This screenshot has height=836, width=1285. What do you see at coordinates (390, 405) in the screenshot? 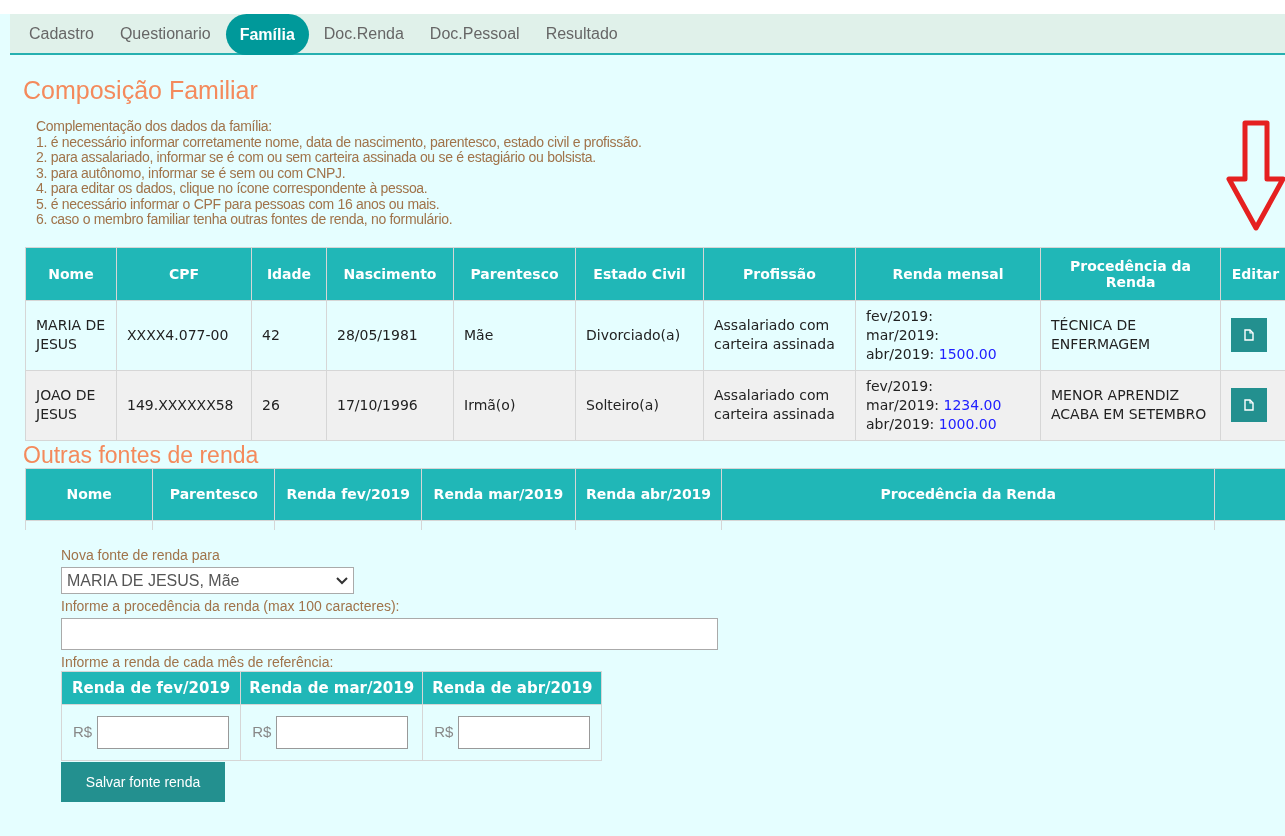
I see `table-cell: 17/10/1996` at bounding box center [390, 405].